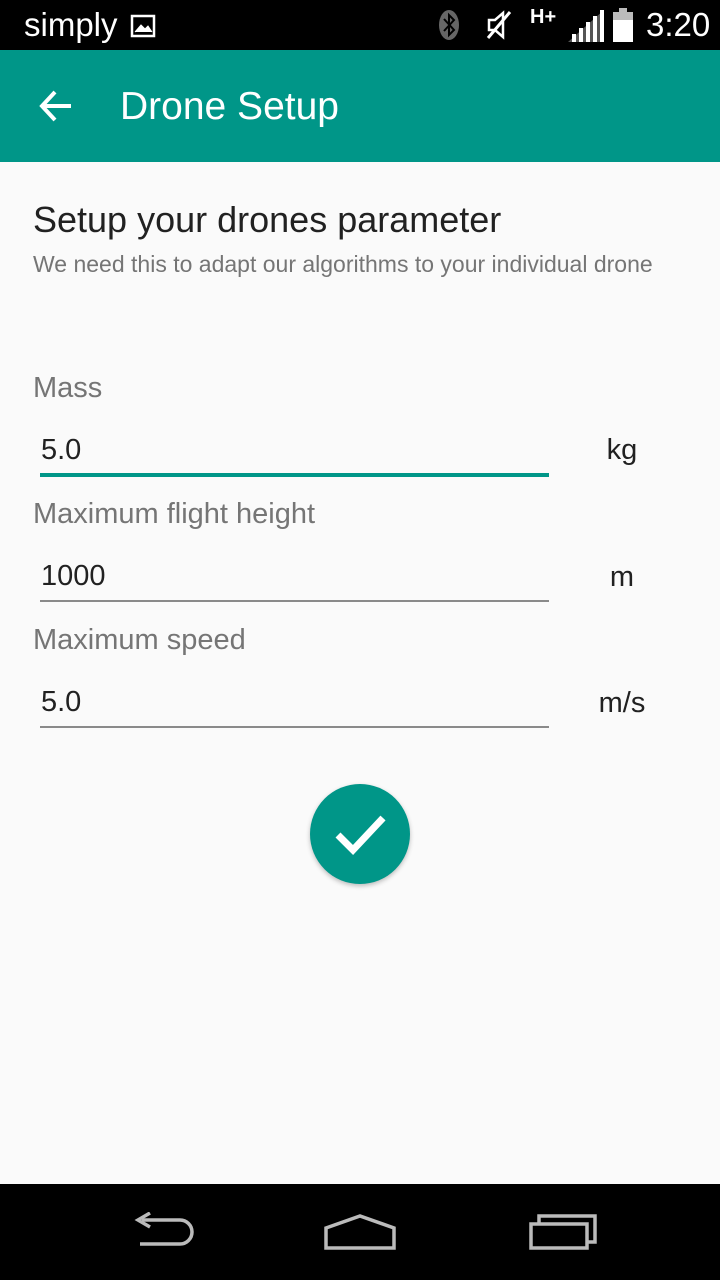 Image resolution: width=720 pixels, height=1280 pixels. What do you see at coordinates (139, 640) in the screenshot?
I see `max-speed-label: Maximum speed` at bounding box center [139, 640].